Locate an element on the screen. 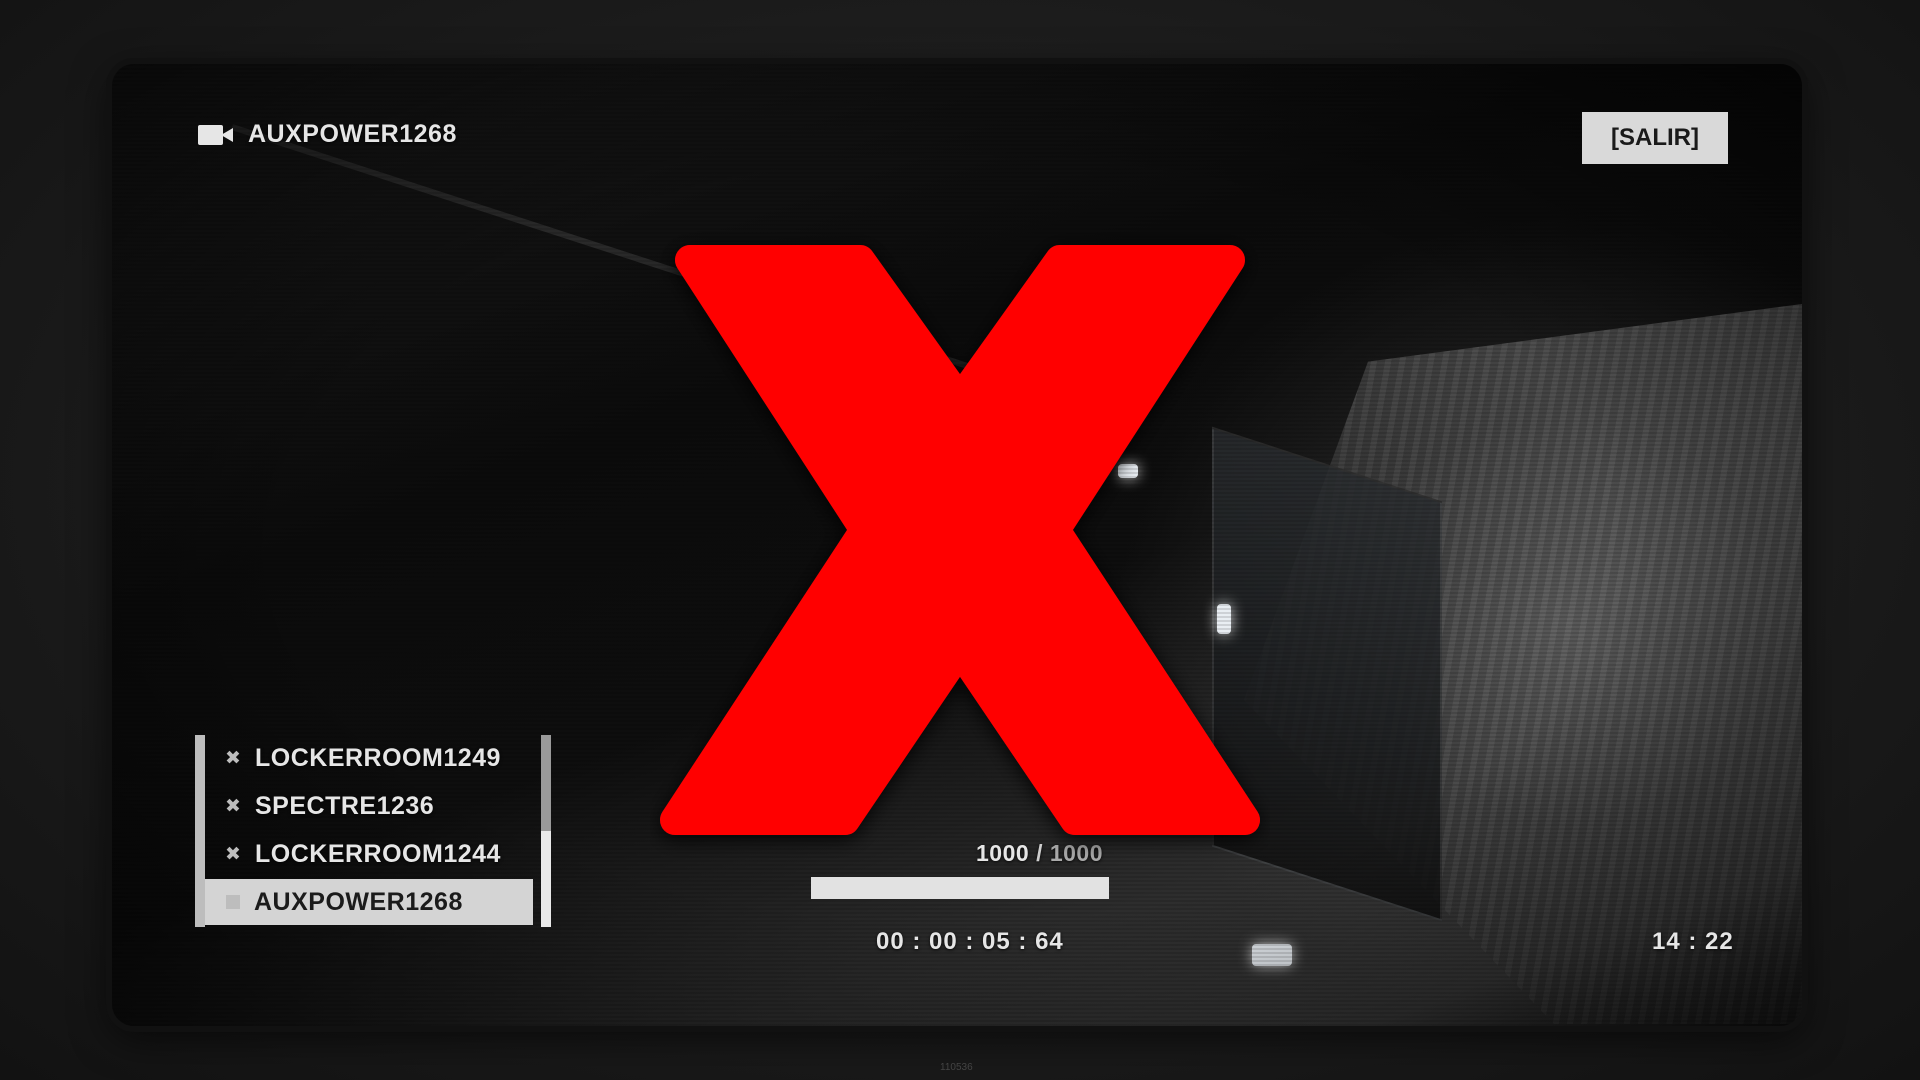  power-progress-bar is located at coordinates (960, 888).